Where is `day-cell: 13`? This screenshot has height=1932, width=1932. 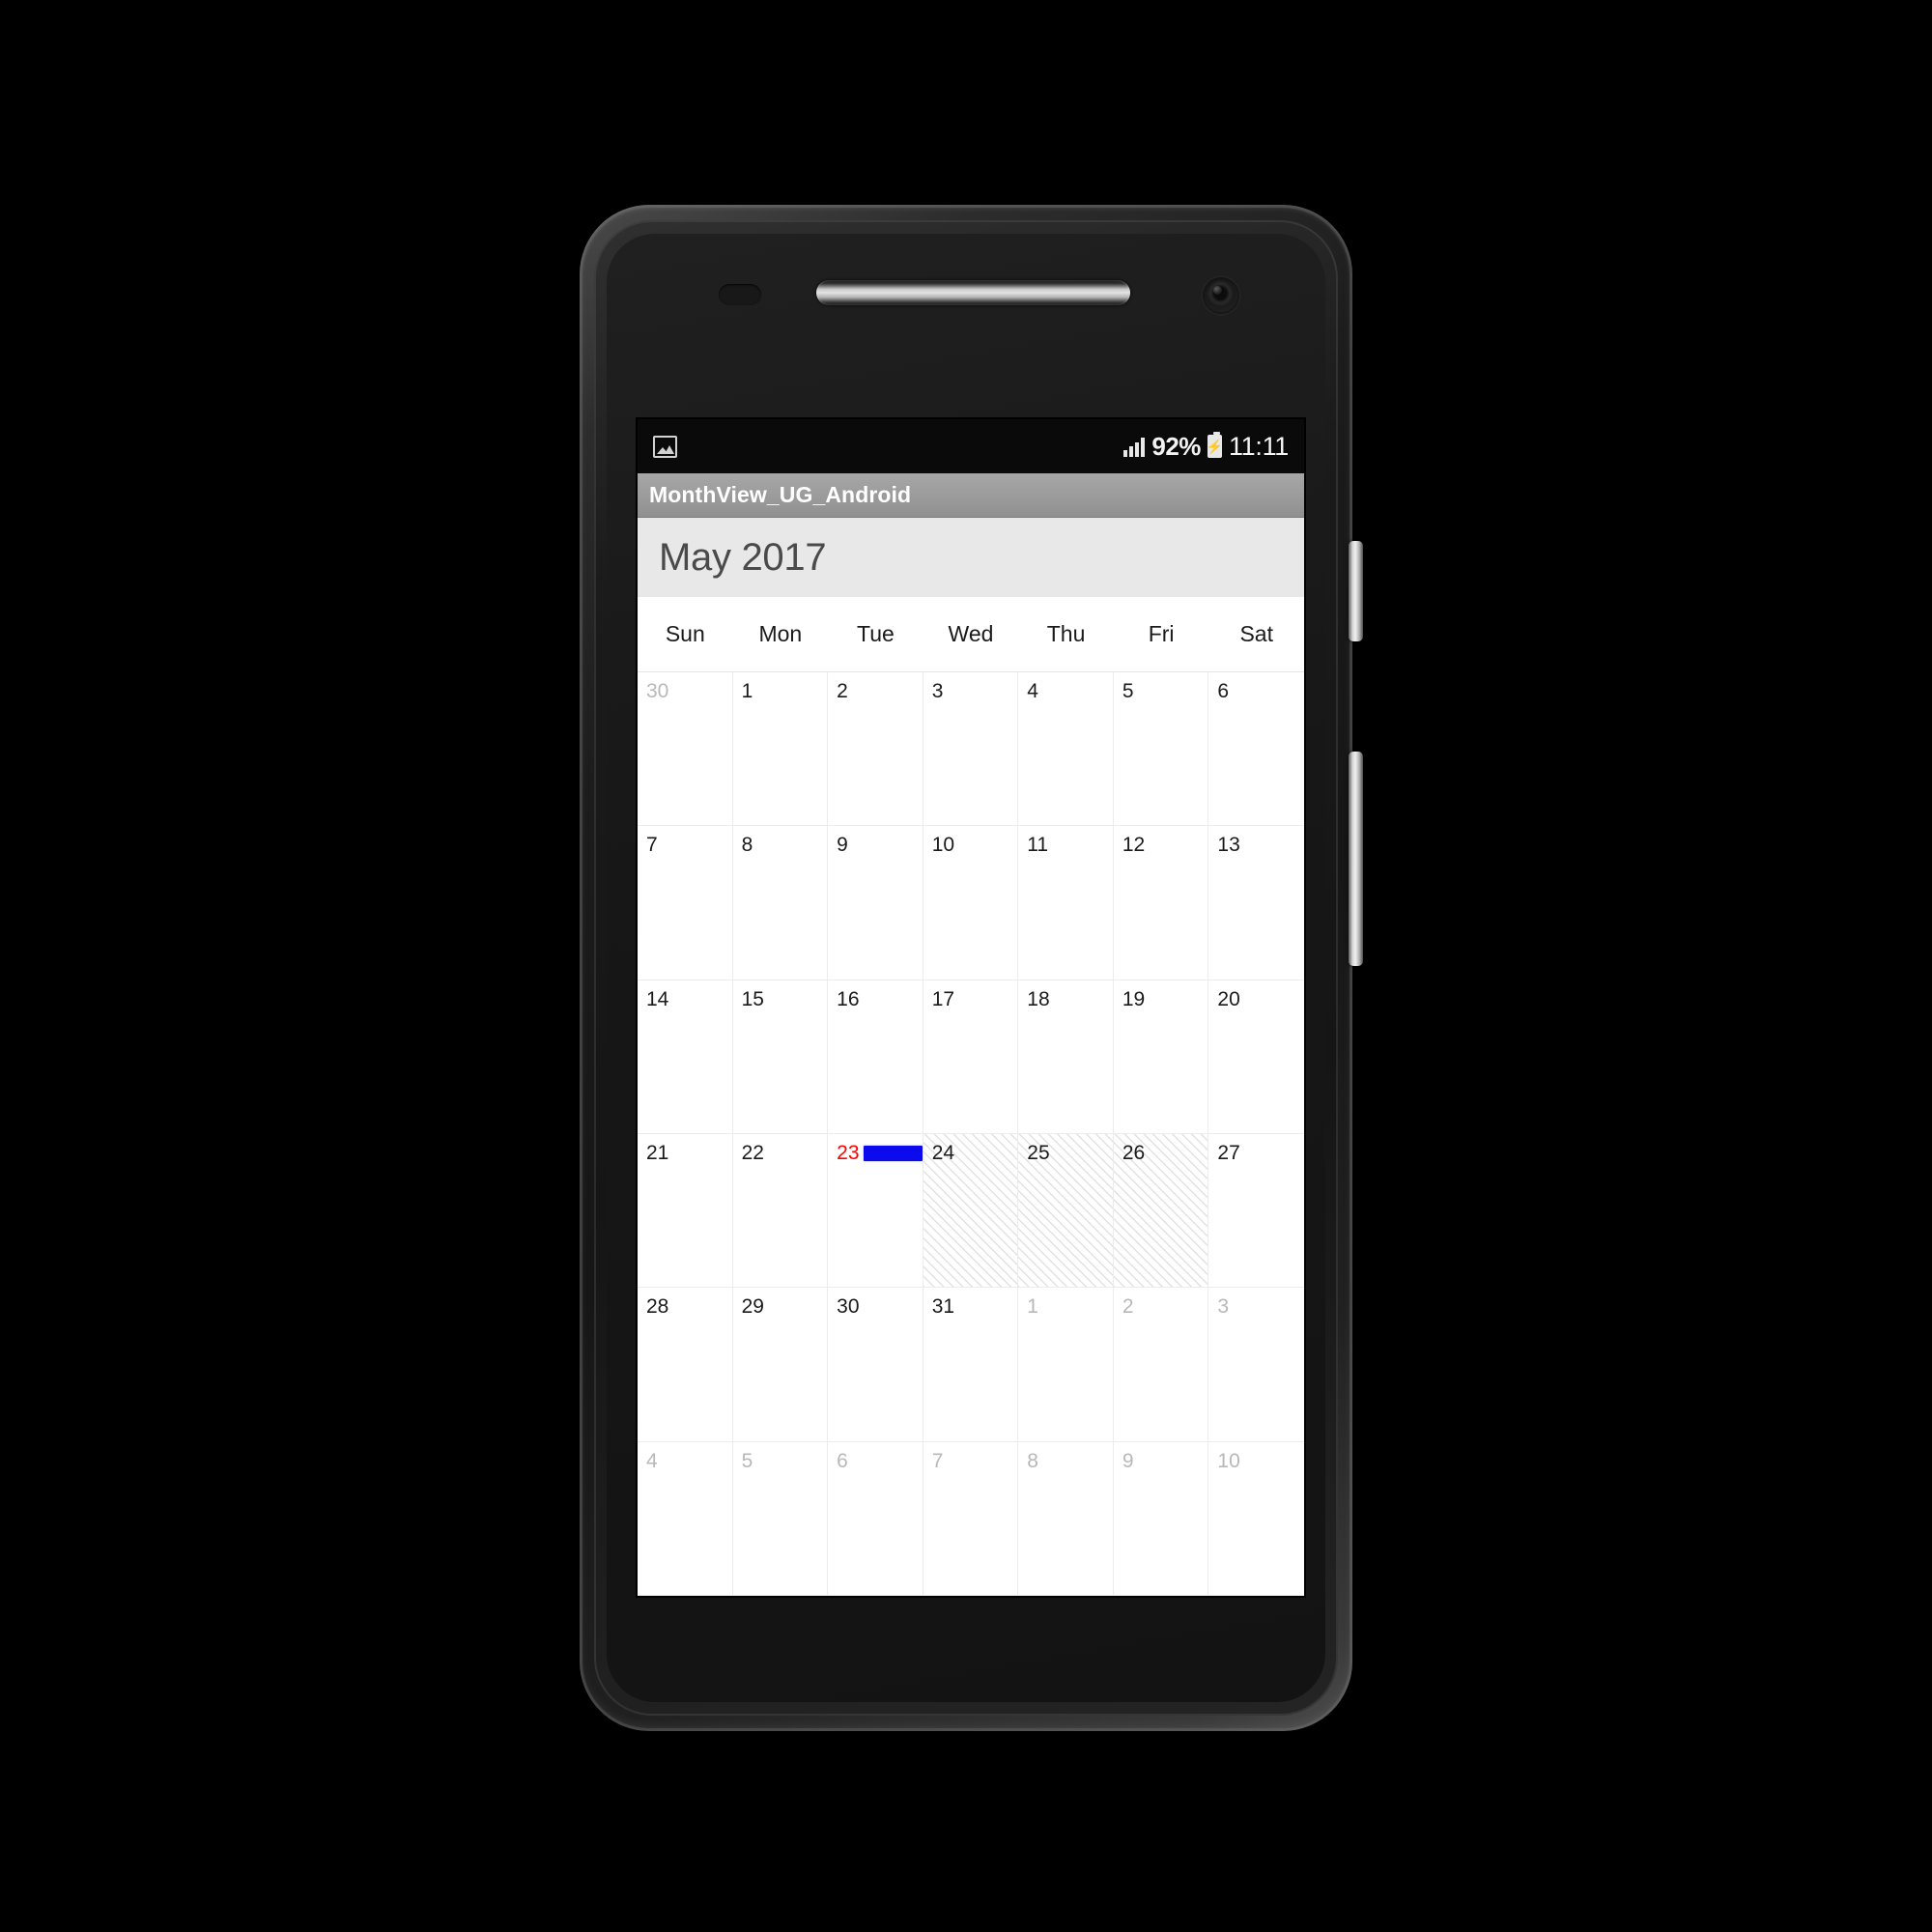
day-cell: 13 is located at coordinates (1256, 903).